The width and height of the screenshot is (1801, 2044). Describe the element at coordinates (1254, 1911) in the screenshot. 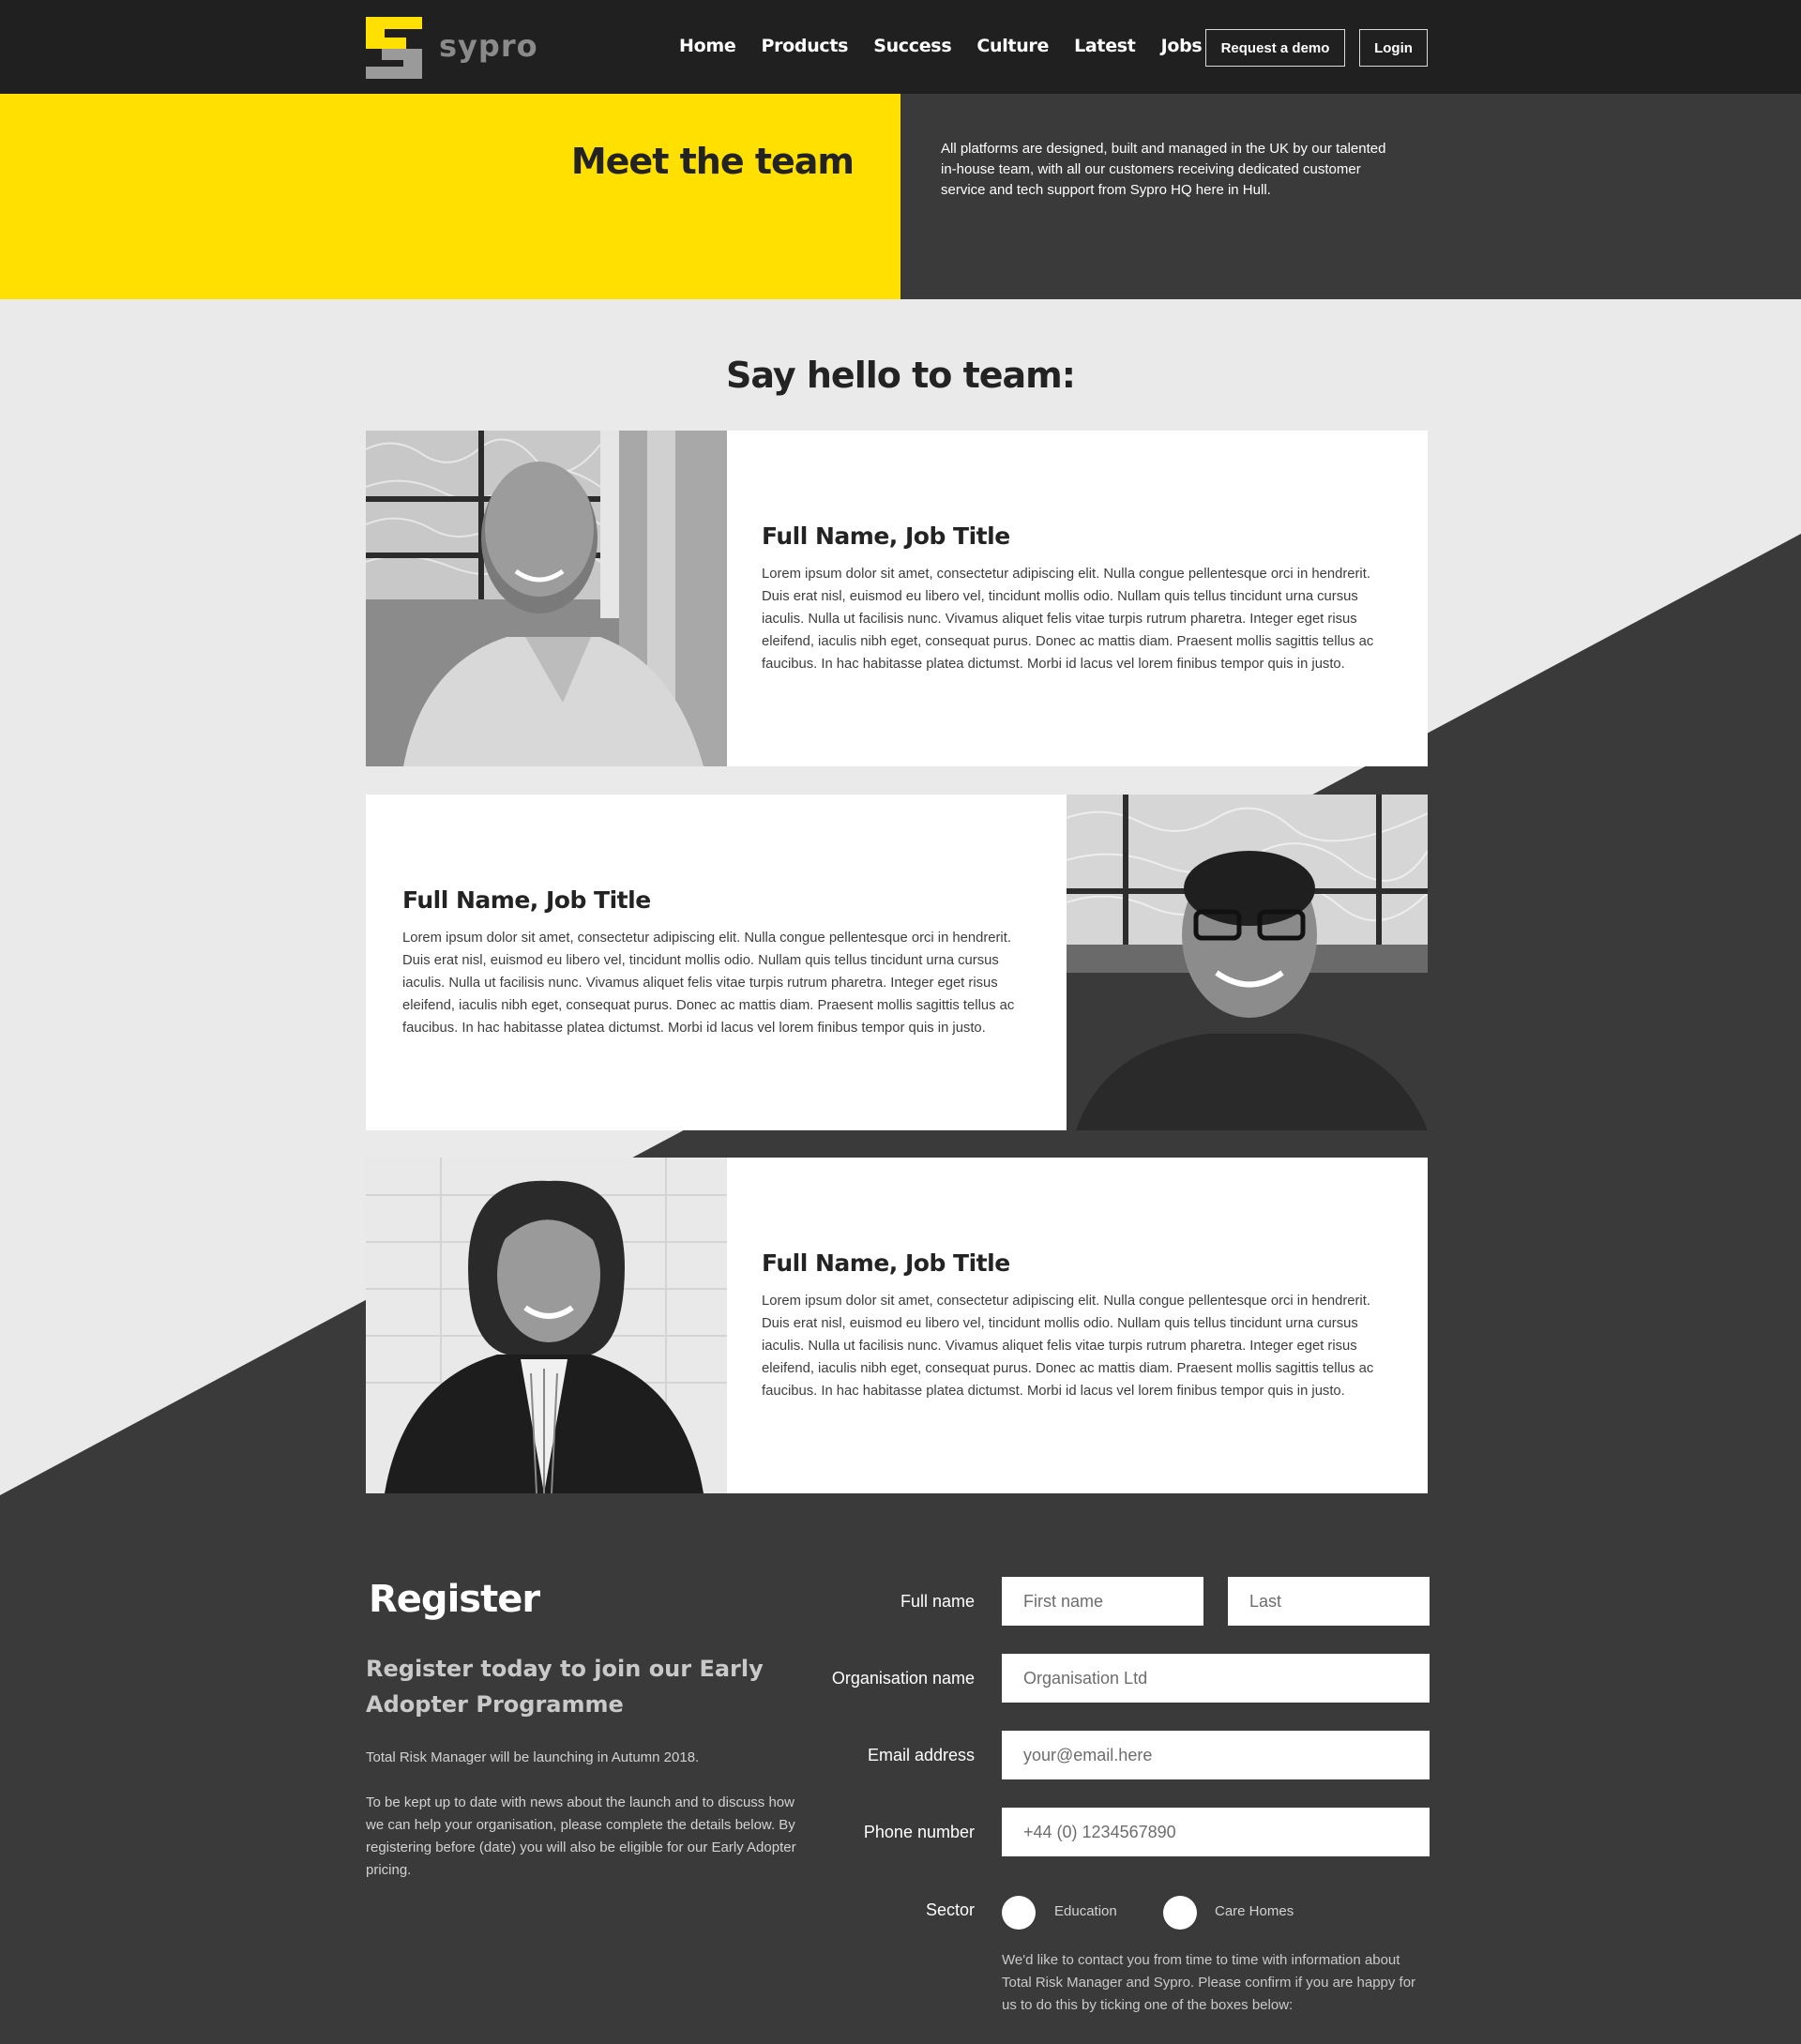

I see `sector-care-homes-label: Care Homes` at that location.